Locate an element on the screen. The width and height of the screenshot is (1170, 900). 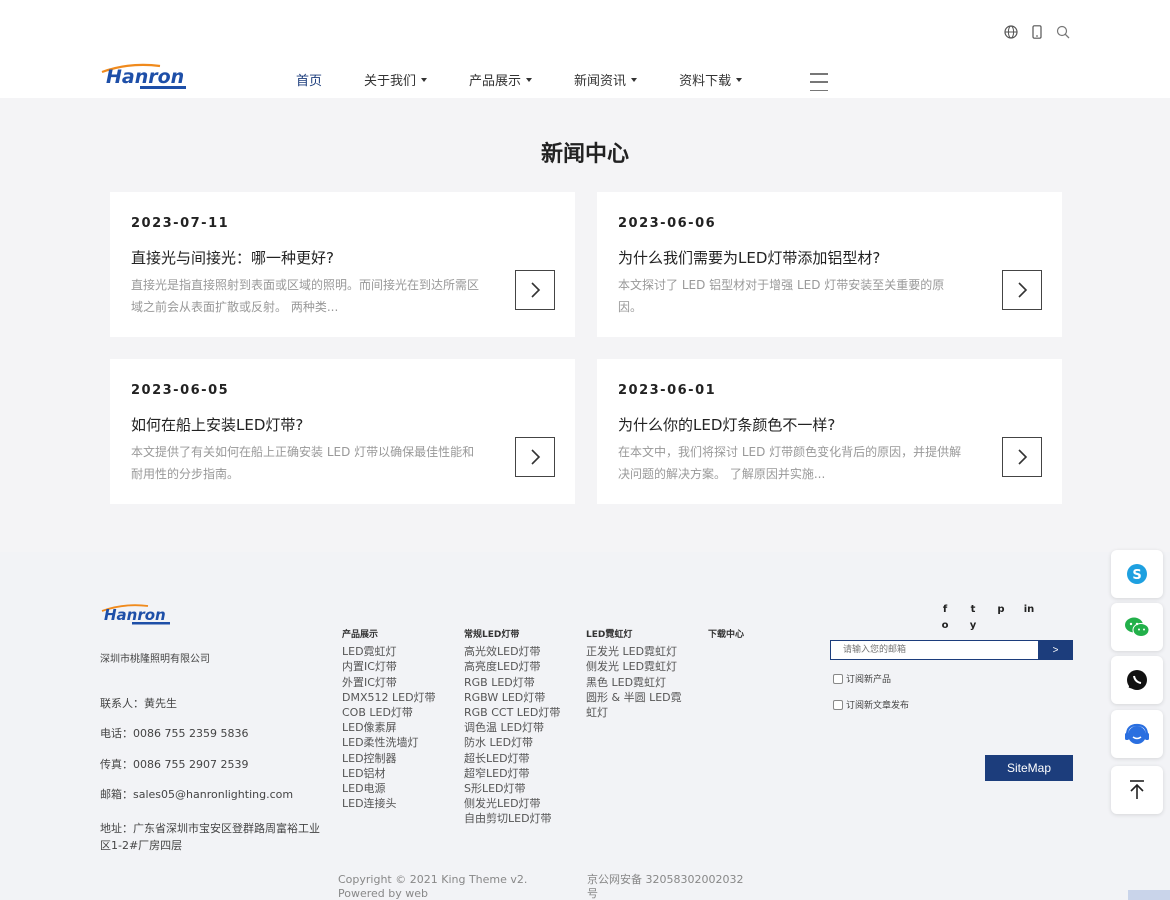
hanron-logo: Hanron is located at coordinates (146, 76).